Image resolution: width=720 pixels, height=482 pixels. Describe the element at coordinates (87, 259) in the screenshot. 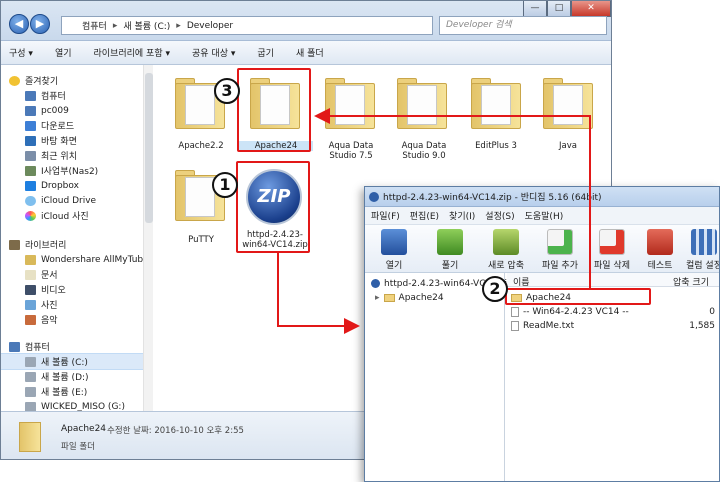

I see `nav-item-allmytube: Wondershare AllMyTube` at that location.